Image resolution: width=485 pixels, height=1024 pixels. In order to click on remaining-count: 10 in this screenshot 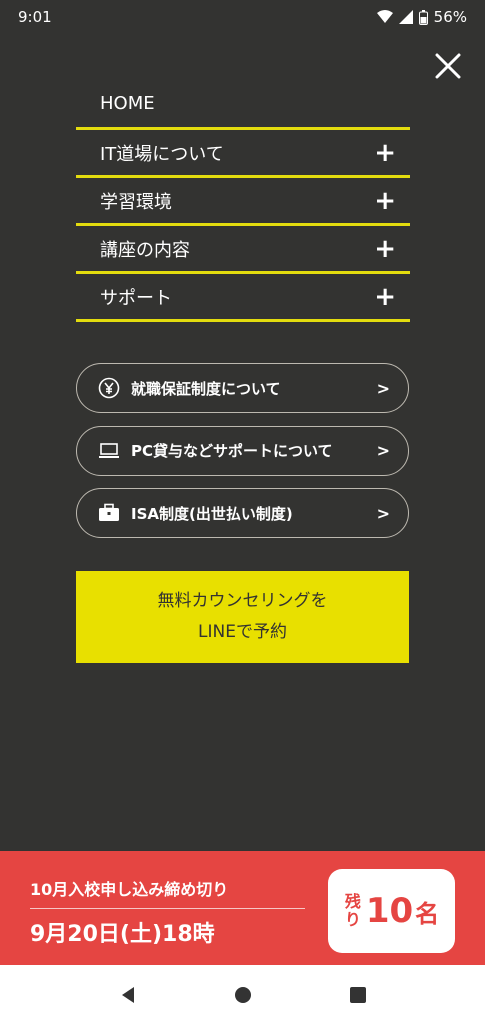, I will do `click(389, 911)`.